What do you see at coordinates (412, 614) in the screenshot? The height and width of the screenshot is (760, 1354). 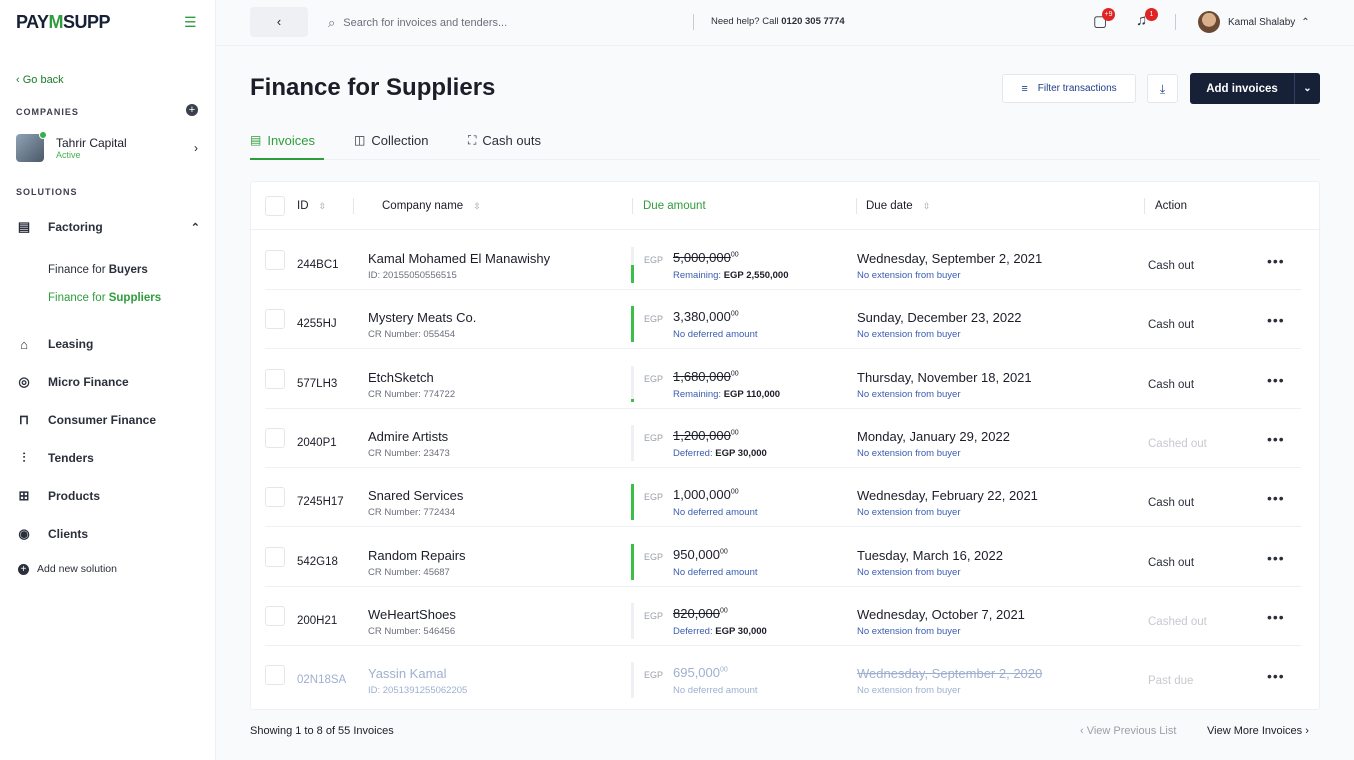 I see `company-name: WeHeartShoes` at bounding box center [412, 614].